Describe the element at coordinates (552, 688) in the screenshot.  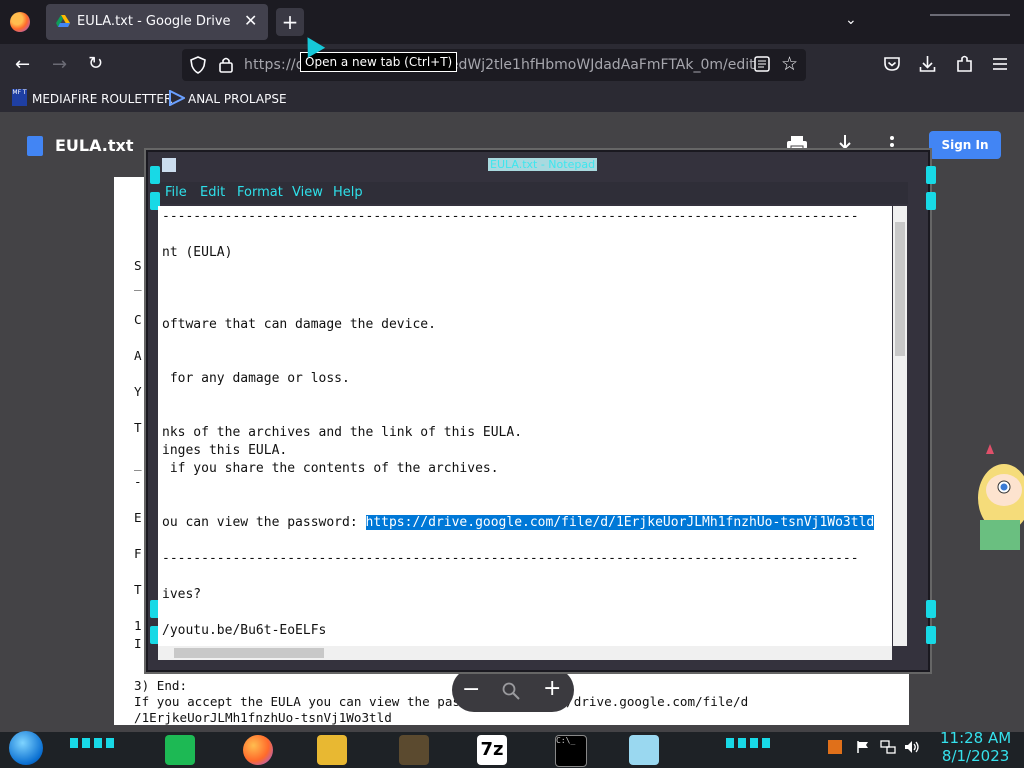
I see `zoom-in-button: +` at that location.